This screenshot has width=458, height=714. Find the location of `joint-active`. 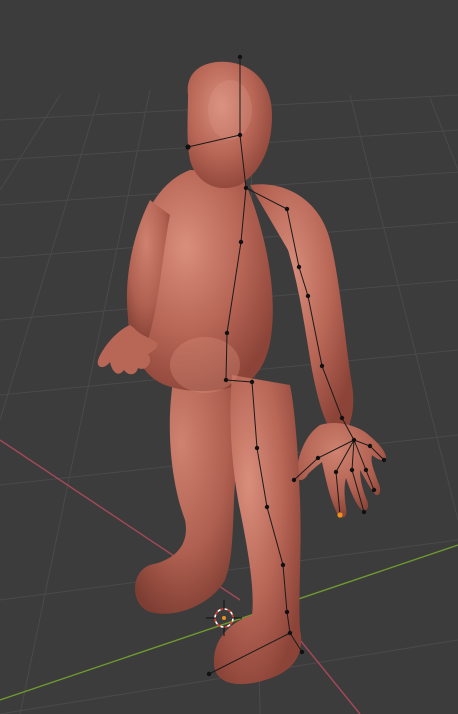

joint-active is located at coordinates (340, 515).